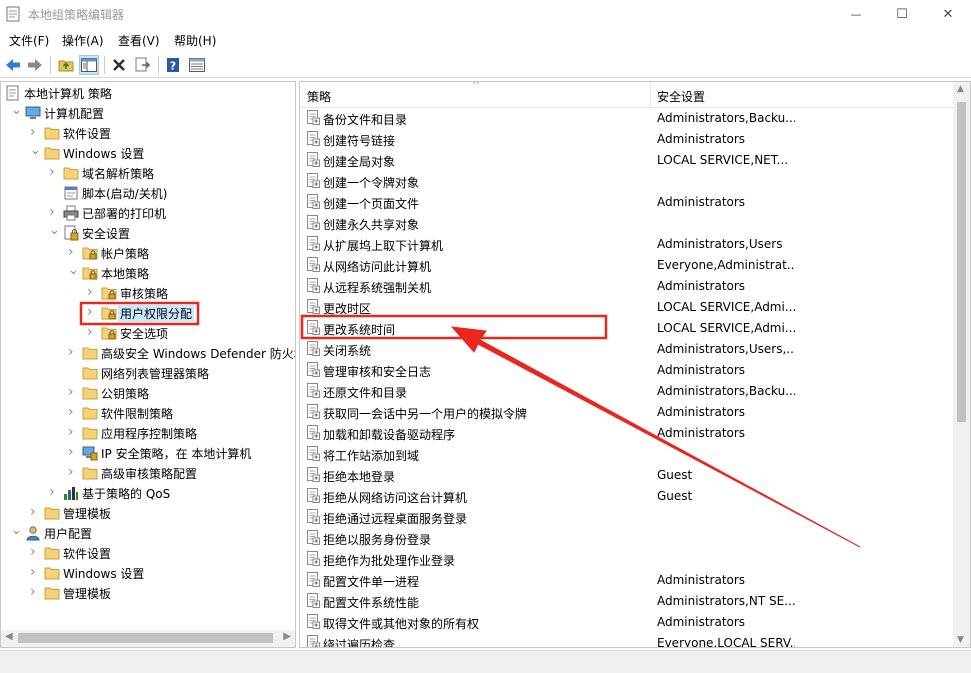  I want to click on scroll-right-arrow-icon: ▶, so click(287, 636).